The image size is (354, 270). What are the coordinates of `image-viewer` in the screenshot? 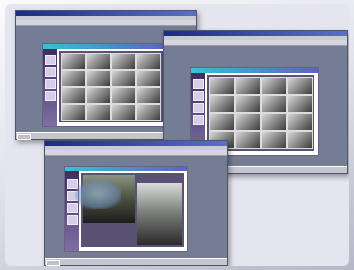 It's located at (129, 210).